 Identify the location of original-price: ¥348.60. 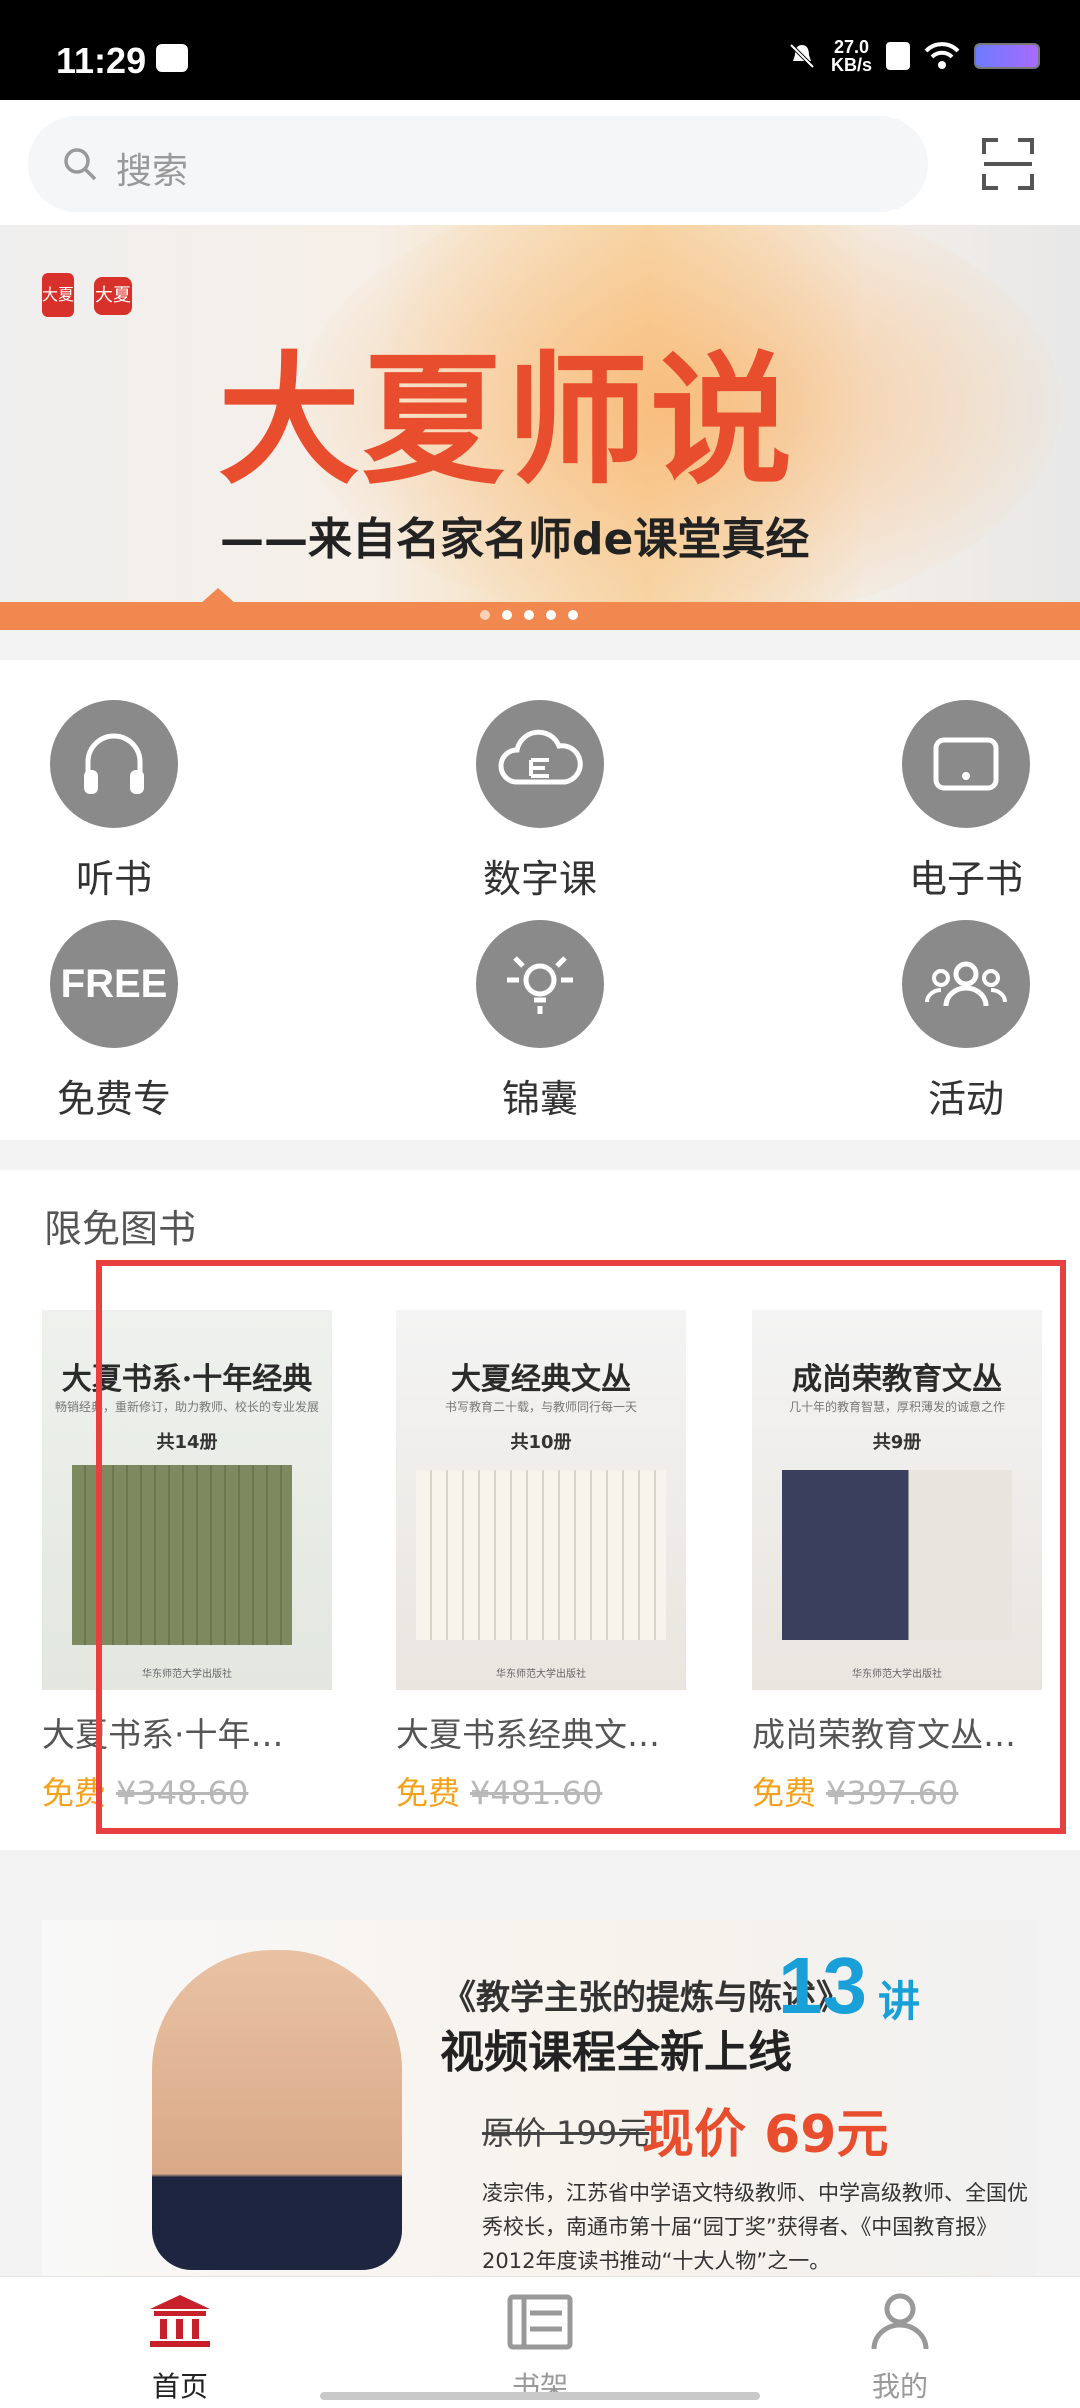
(182, 1793).